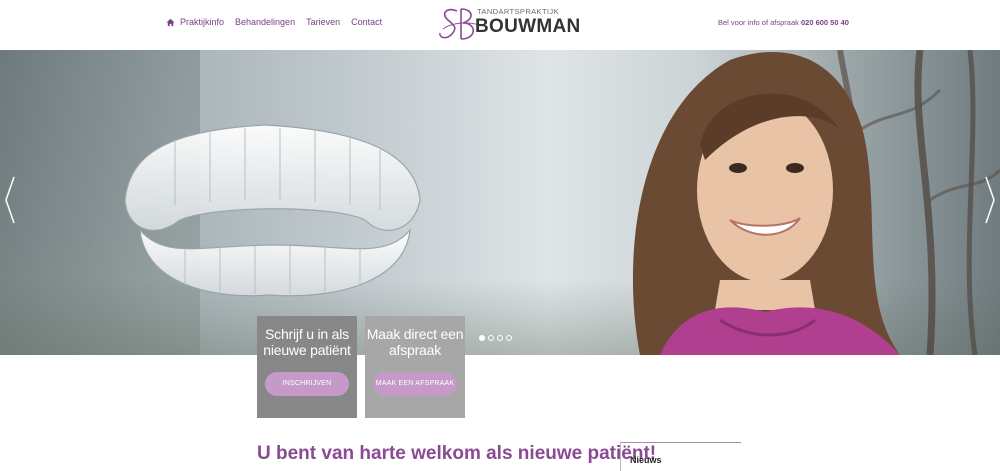 This screenshot has height=471, width=1000. I want to click on home-icon, so click(170, 22).